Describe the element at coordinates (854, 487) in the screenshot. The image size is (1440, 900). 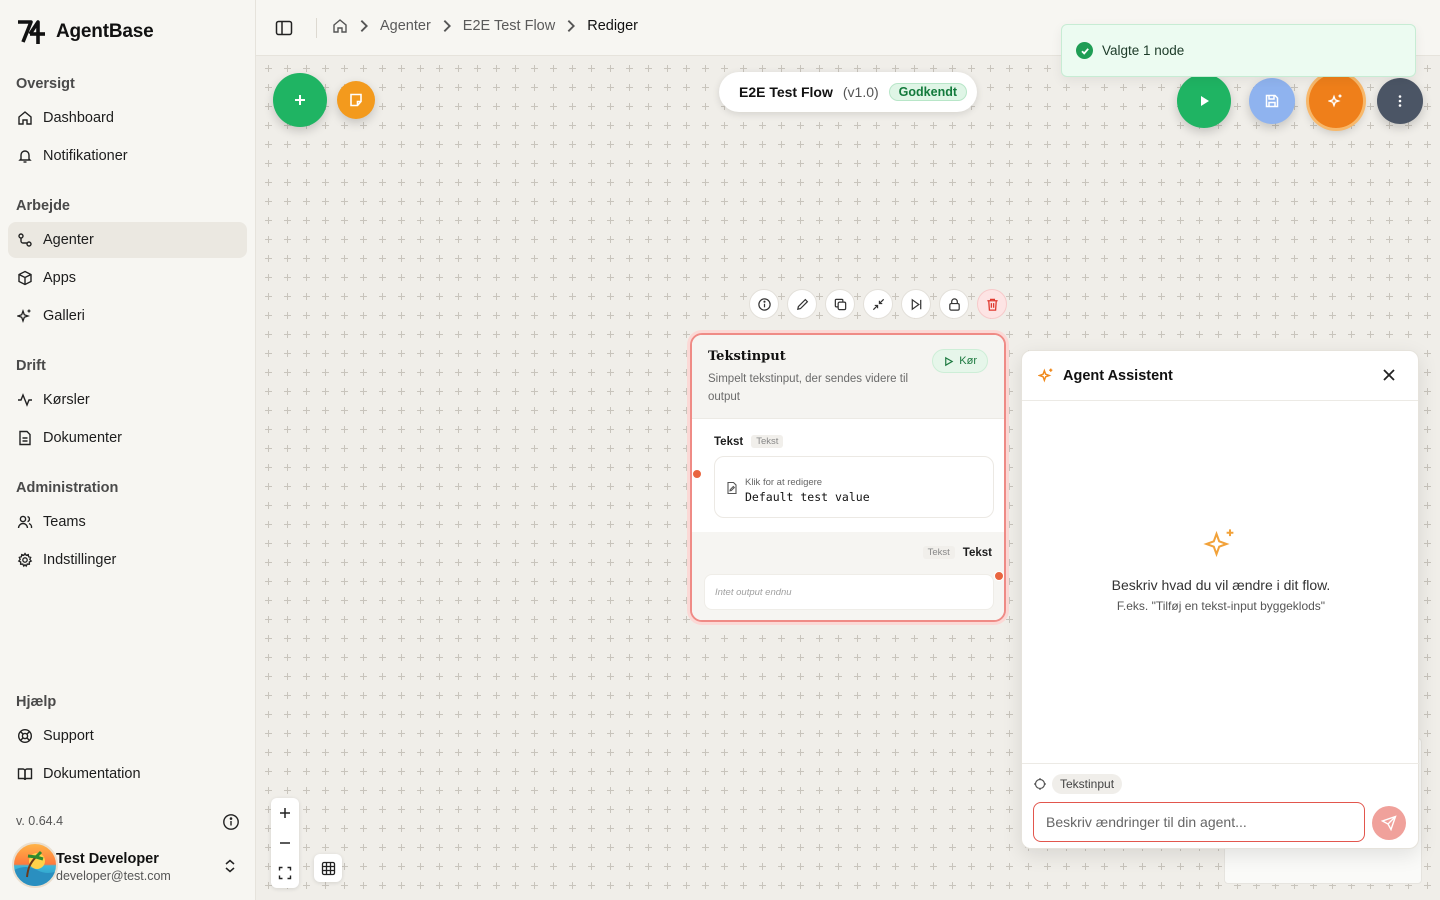
I see `text-value-field: Klik for at redigere Default test value` at that location.